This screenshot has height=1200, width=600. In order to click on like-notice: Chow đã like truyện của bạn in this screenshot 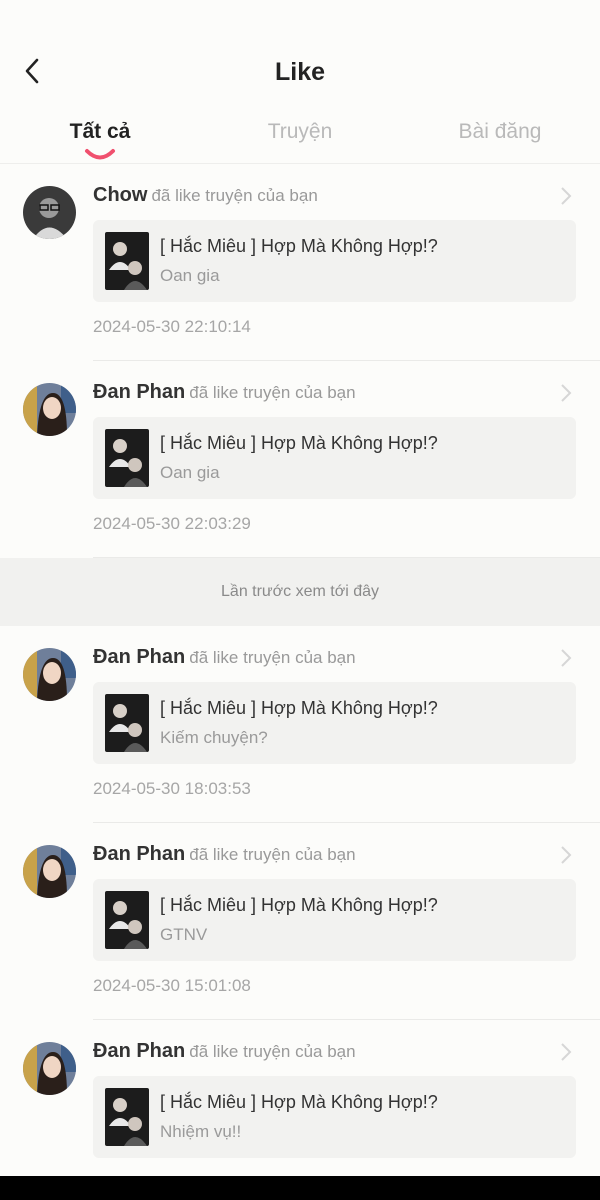, I will do `click(205, 195)`.